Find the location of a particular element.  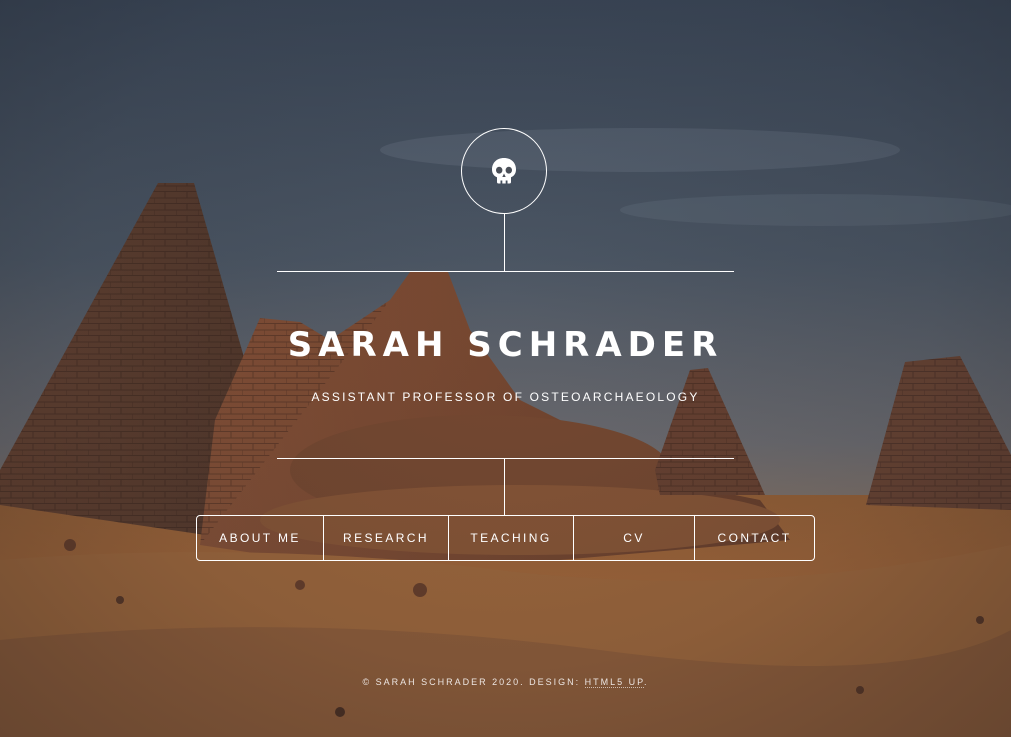

footer-trailing: . is located at coordinates (646, 682).